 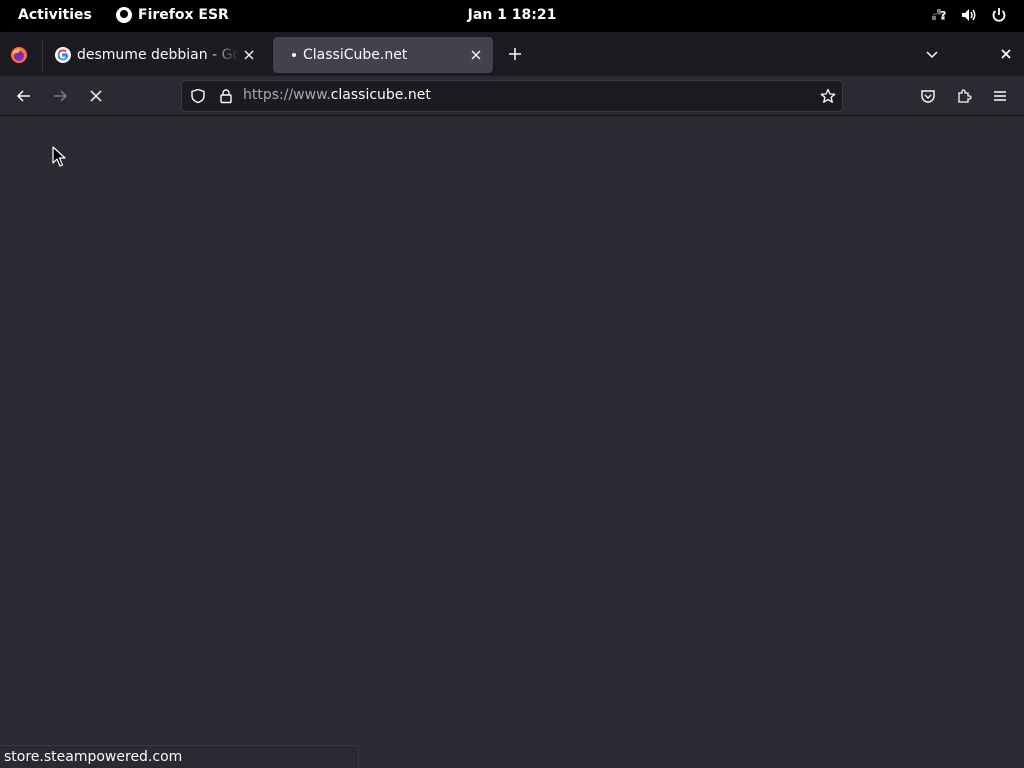 What do you see at coordinates (939, 15) in the screenshot?
I see `network-icon: ?` at bounding box center [939, 15].